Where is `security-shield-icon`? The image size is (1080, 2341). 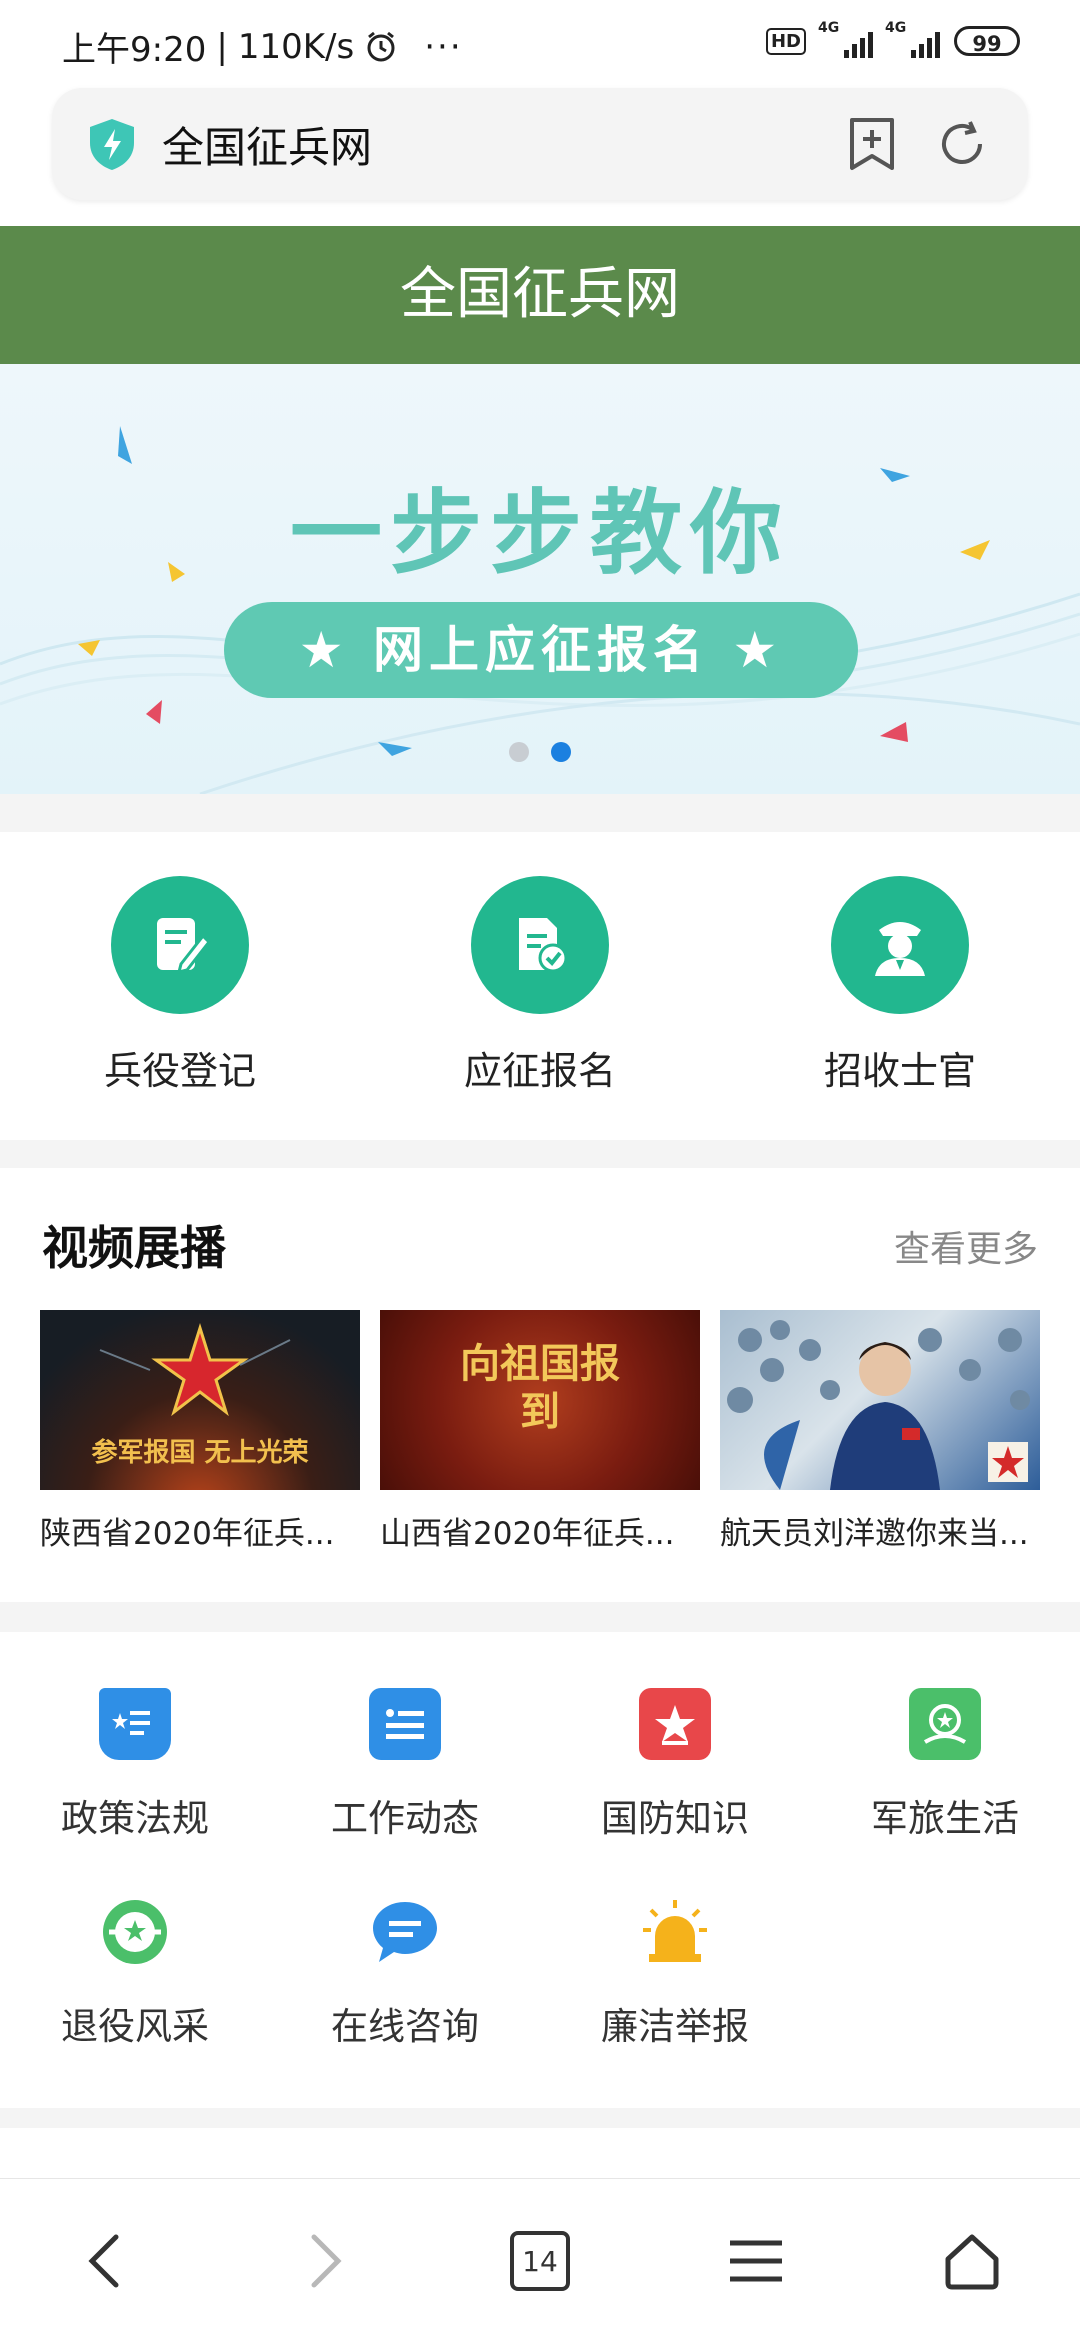
security-shield-icon is located at coordinates (112, 144).